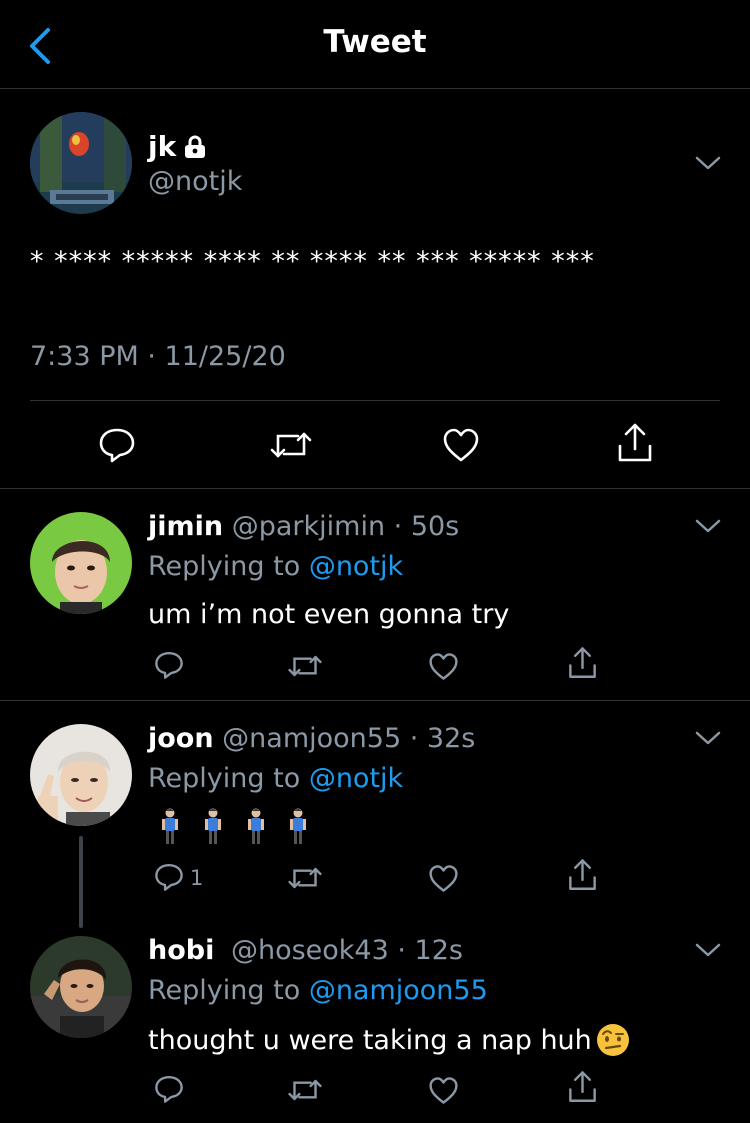 The height and width of the screenshot is (1123, 750). I want to click on tweet-timestamp: 7:33 PM · 11/25/20, so click(158, 356).